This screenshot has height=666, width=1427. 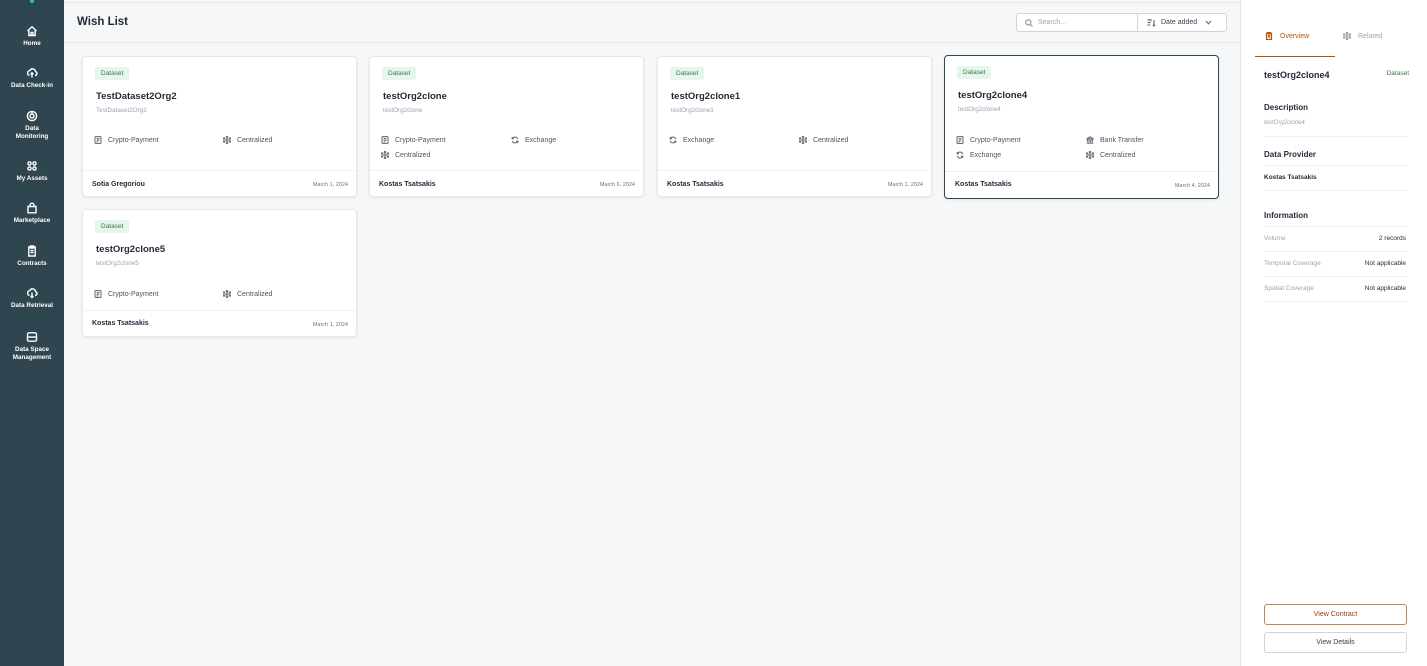 What do you see at coordinates (1297, 75) in the screenshot?
I see `panel-title: testOrg2clone4` at bounding box center [1297, 75].